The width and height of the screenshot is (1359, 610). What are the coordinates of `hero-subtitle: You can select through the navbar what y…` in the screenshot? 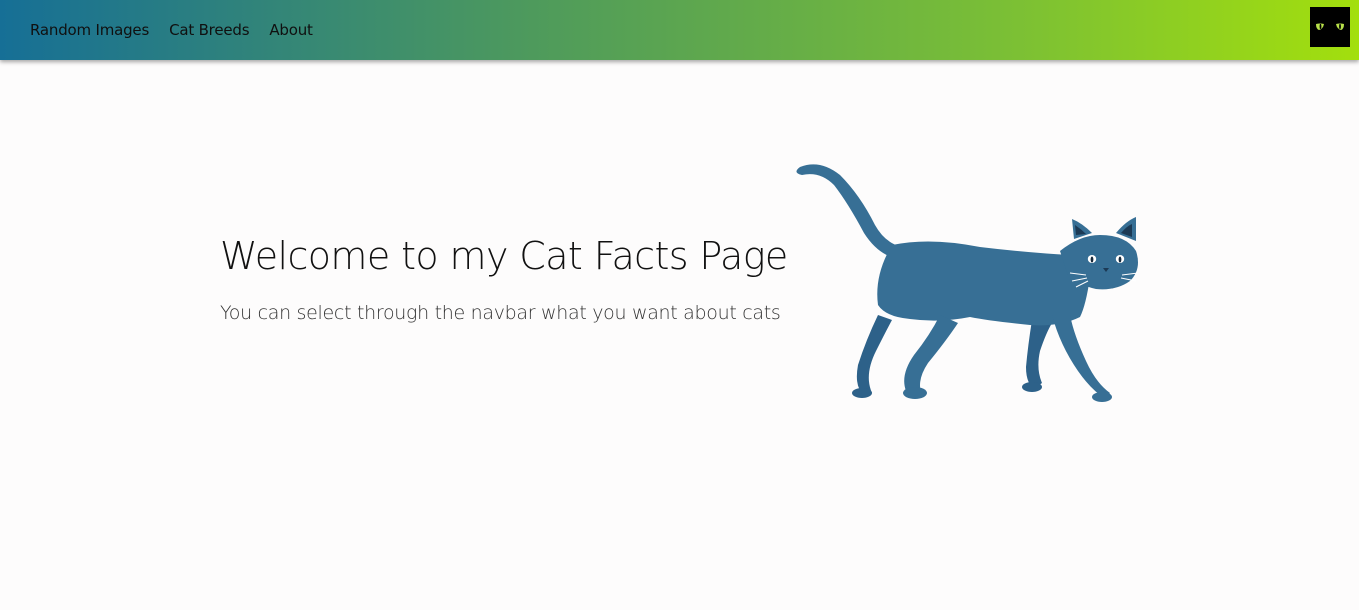 It's located at (500, 313).